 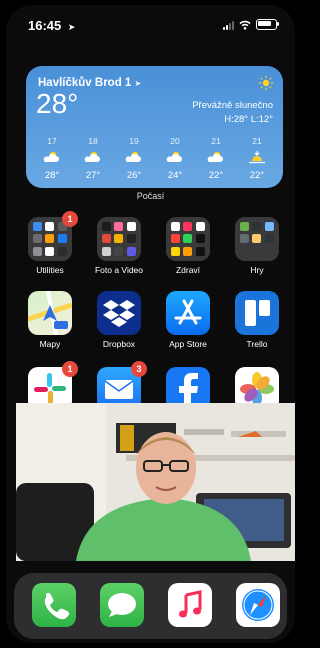 I want to click on app-label: Mapy, so click(x=50, y=344).